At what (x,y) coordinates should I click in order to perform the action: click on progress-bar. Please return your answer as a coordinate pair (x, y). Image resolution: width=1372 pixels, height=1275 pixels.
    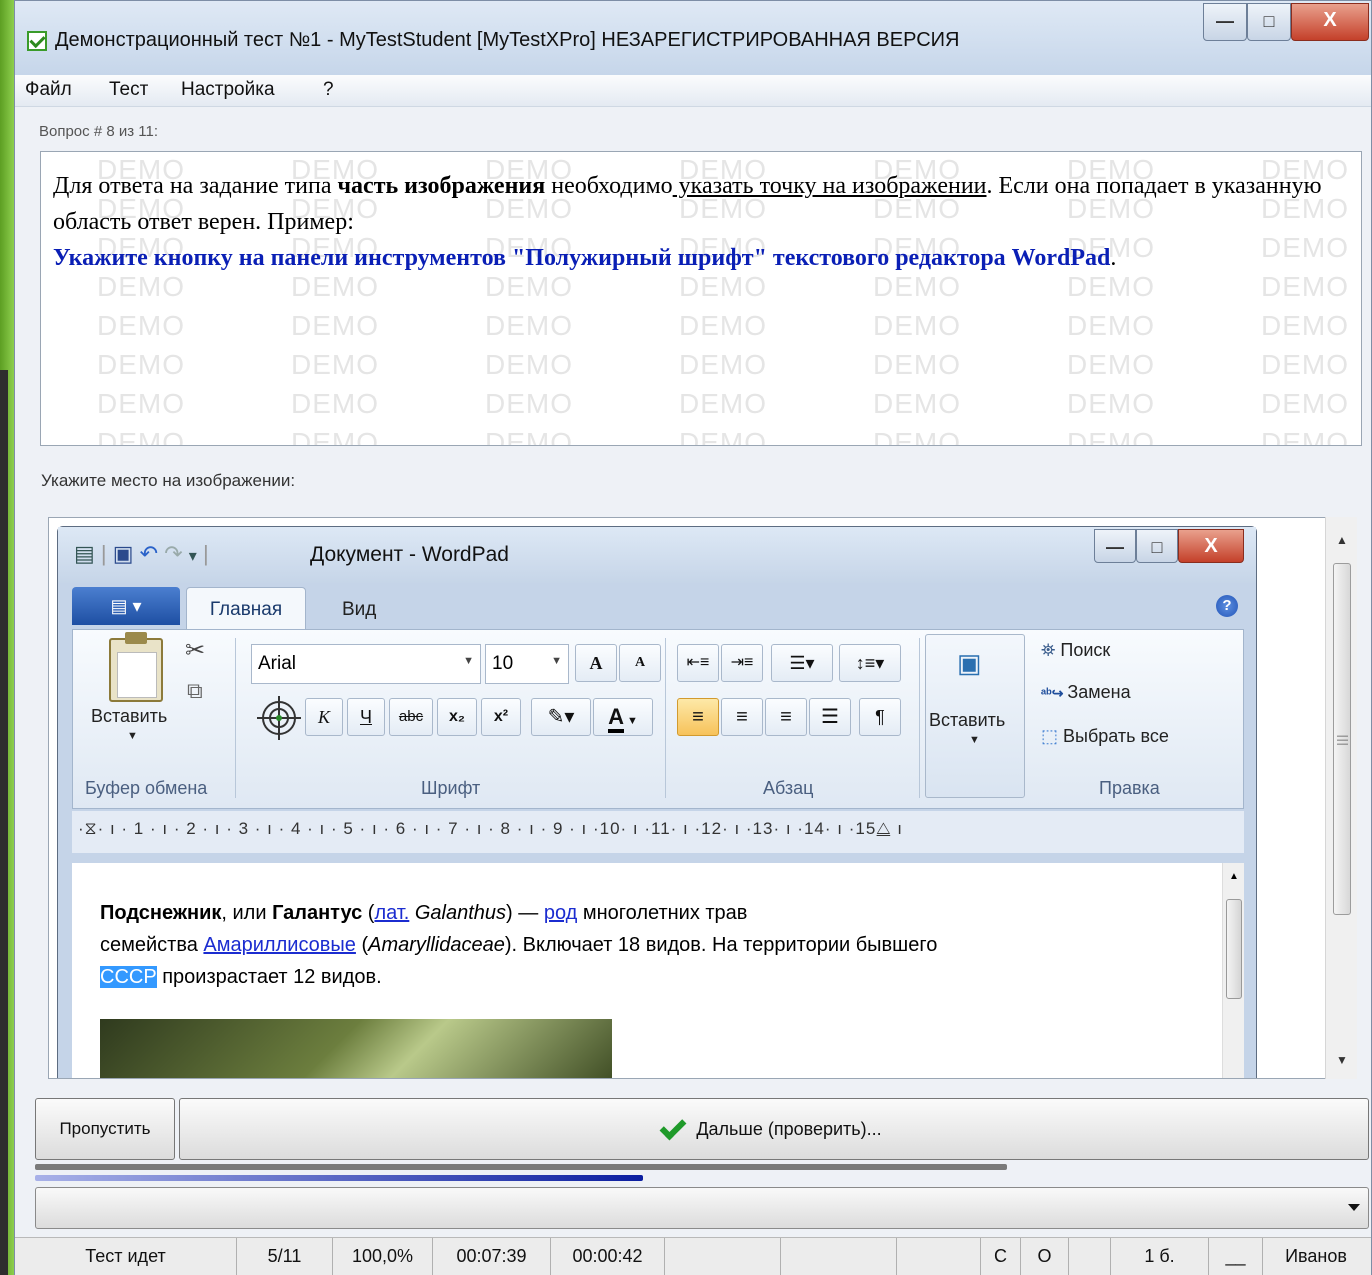
    Looking at the image, I should click on (521, 1178).